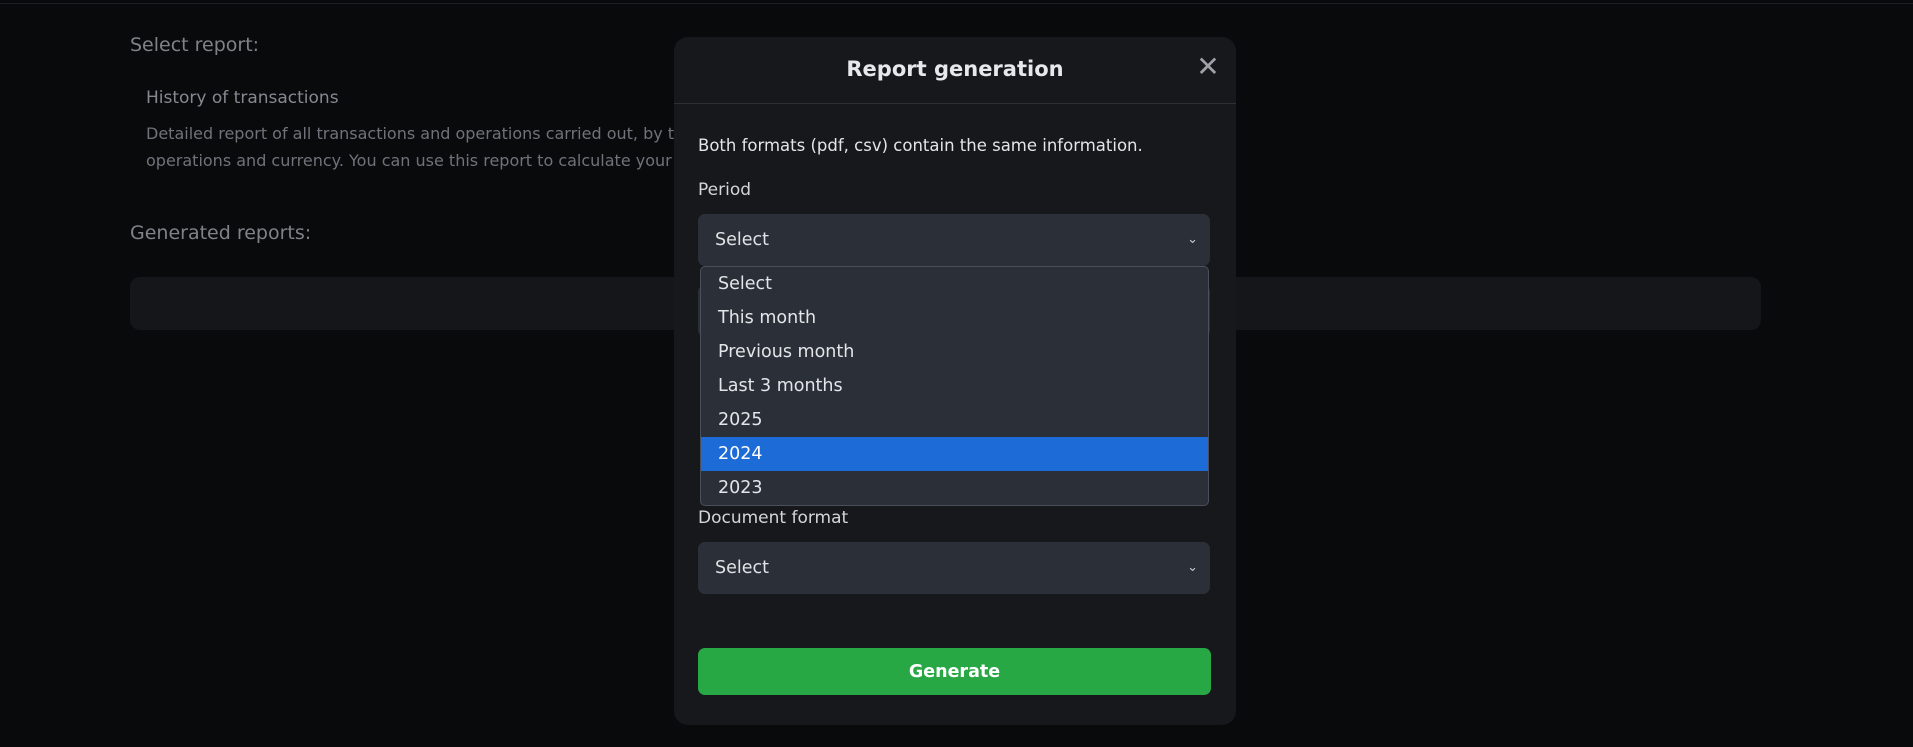 The image size is (1913, 747). What do you see at coordinates (954, 454) in the screenshot?
I see `period-option-highlighted: 2024` at bounding box center [954, 454].